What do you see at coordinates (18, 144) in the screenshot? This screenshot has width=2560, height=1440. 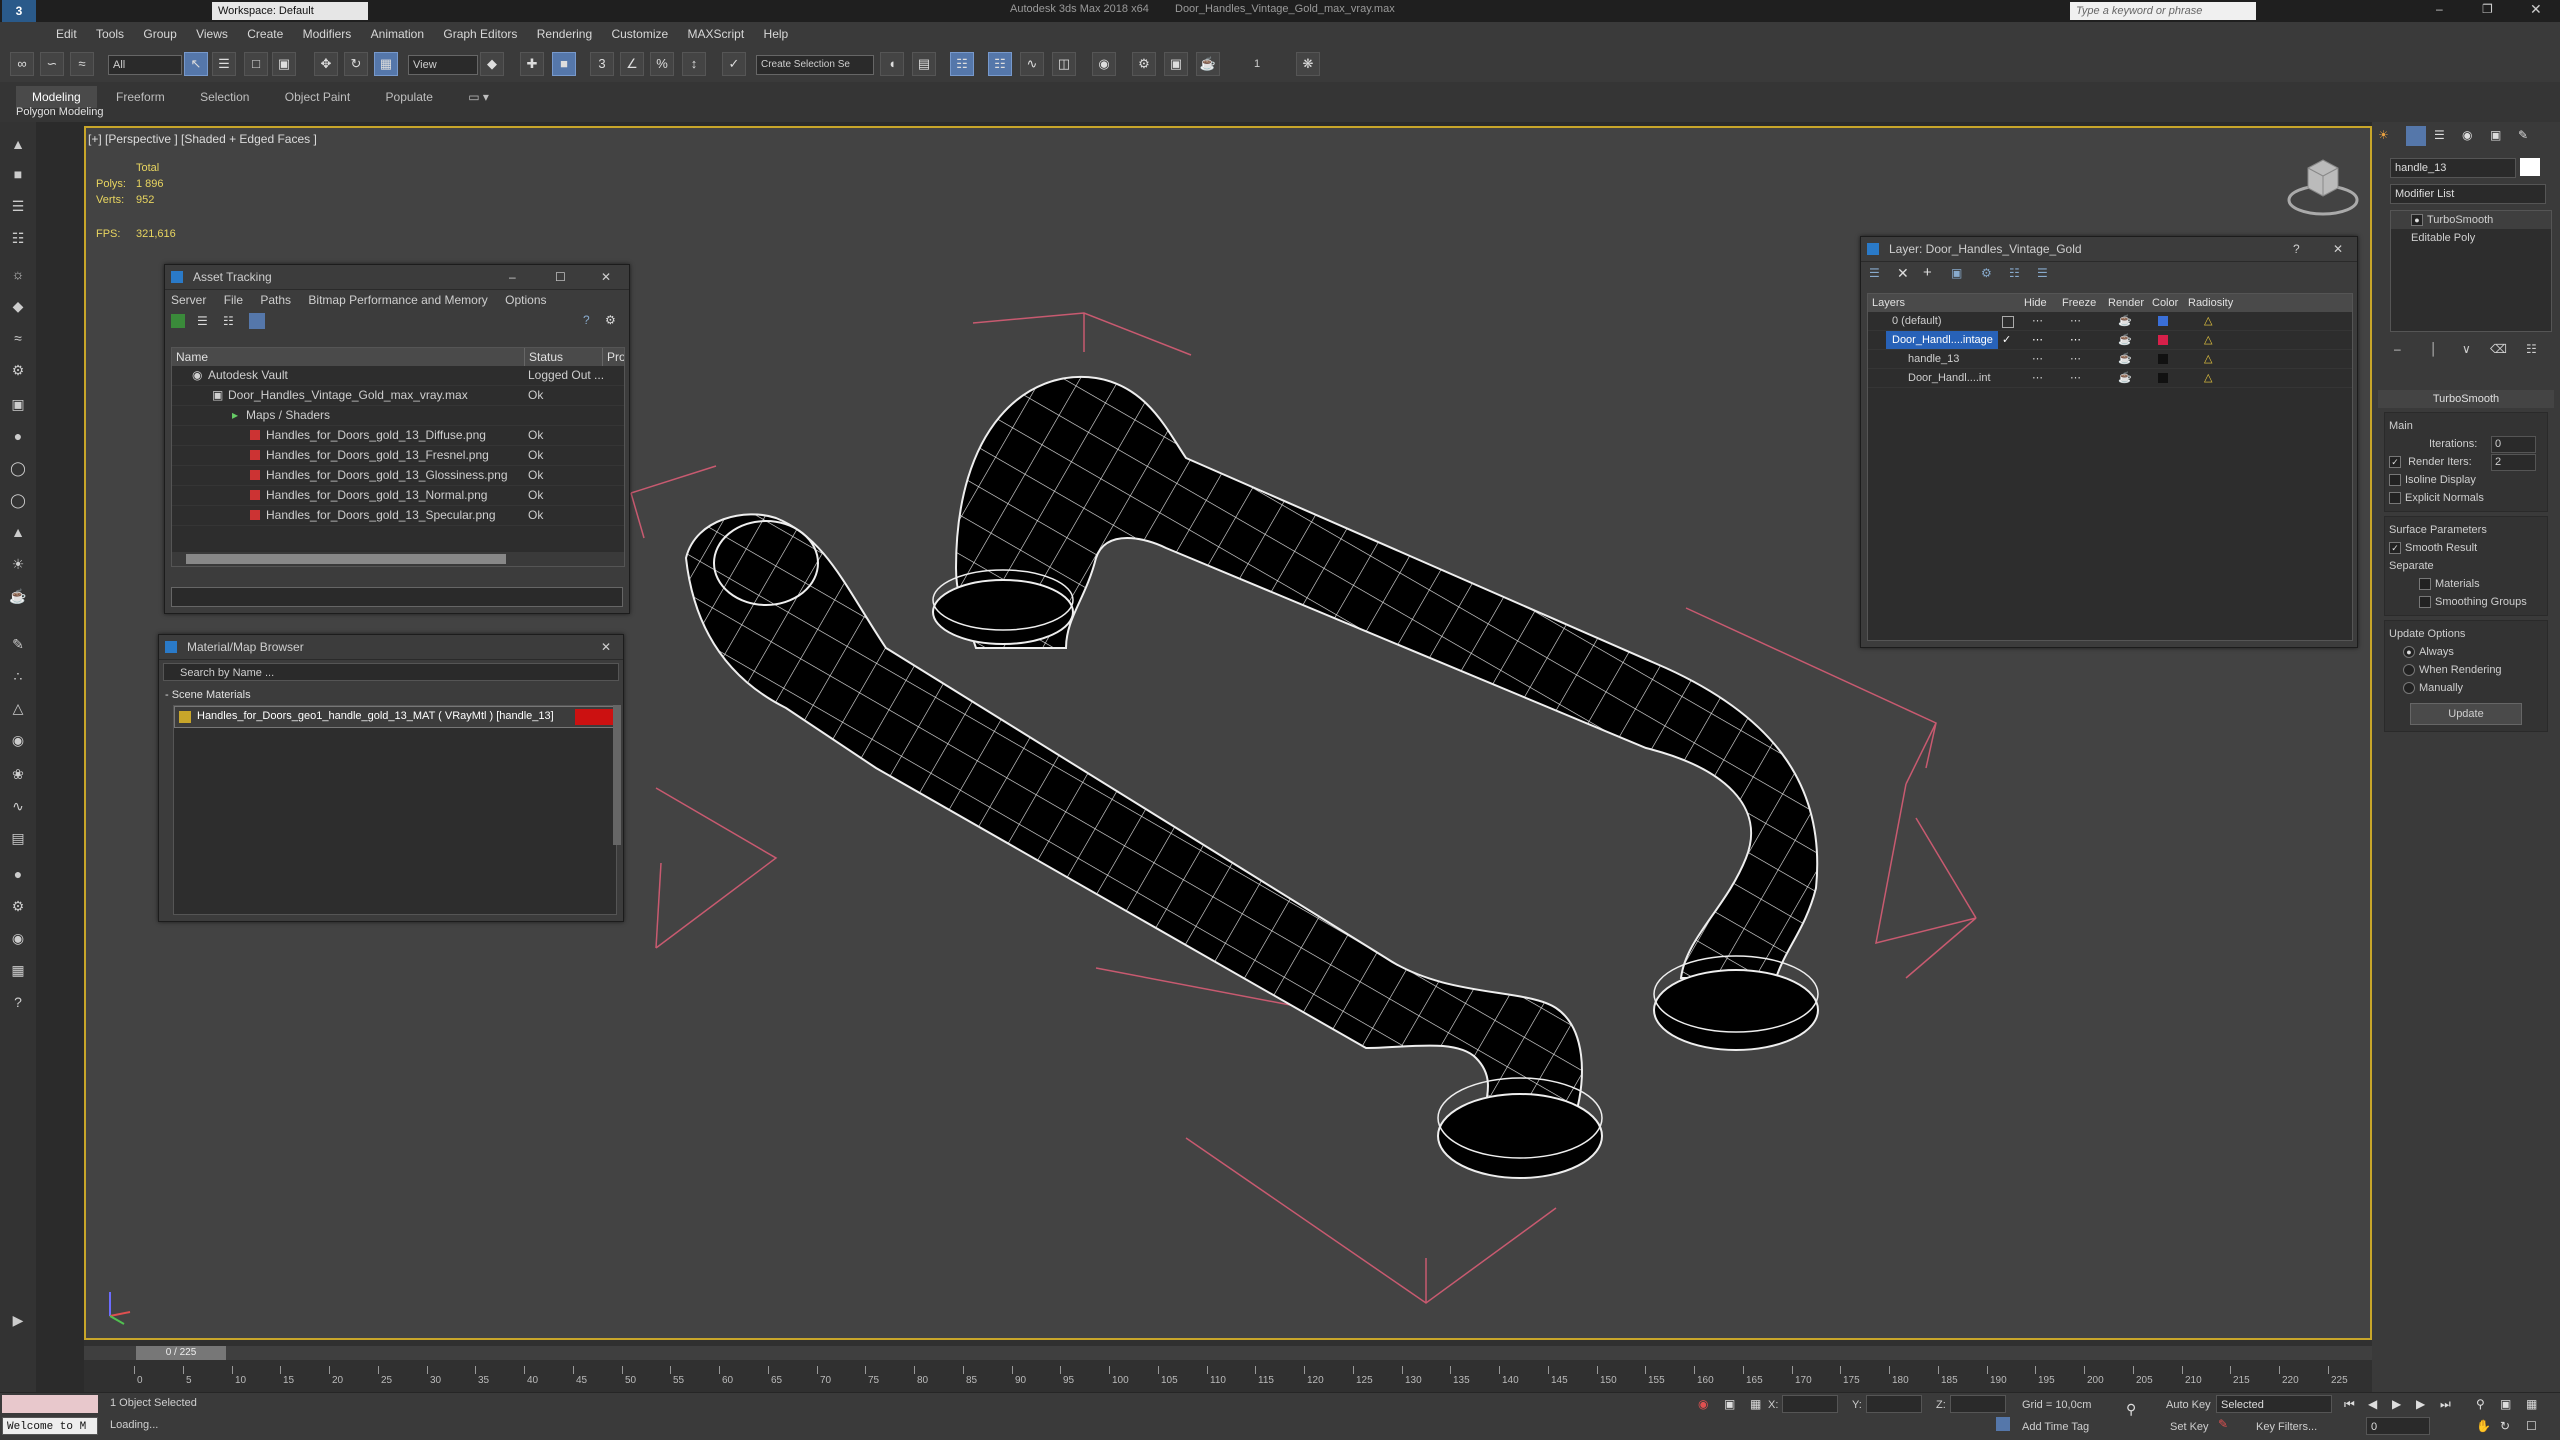 I see `create-geometry-icon: ▲` at bounding box center [18, 144].